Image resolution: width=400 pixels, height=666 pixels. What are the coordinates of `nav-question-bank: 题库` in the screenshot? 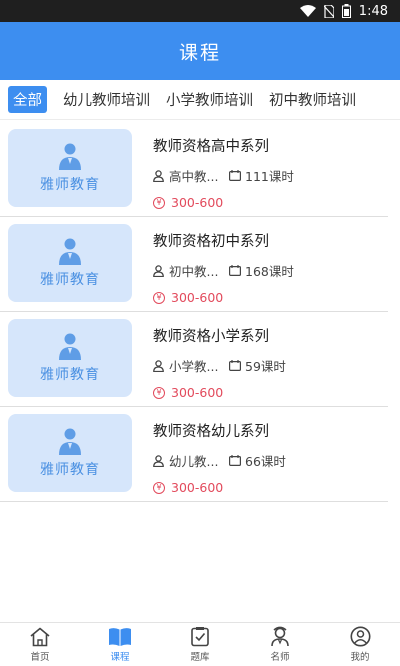 It's located at (200, 644).